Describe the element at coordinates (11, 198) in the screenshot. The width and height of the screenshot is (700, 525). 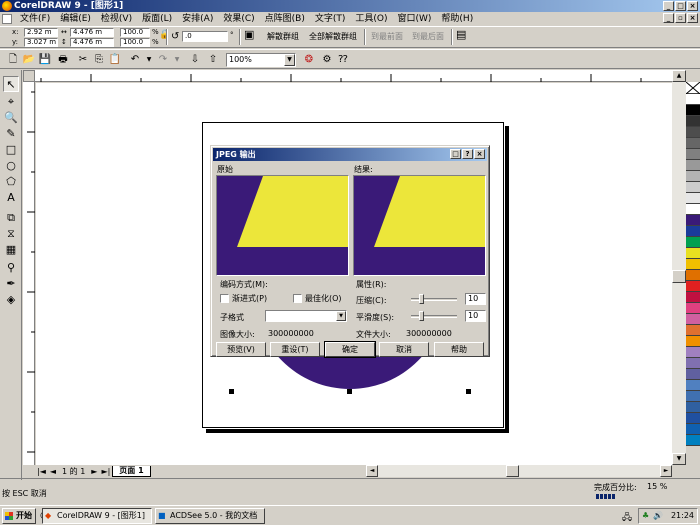
I see `text-tool-icon: A` at that location.